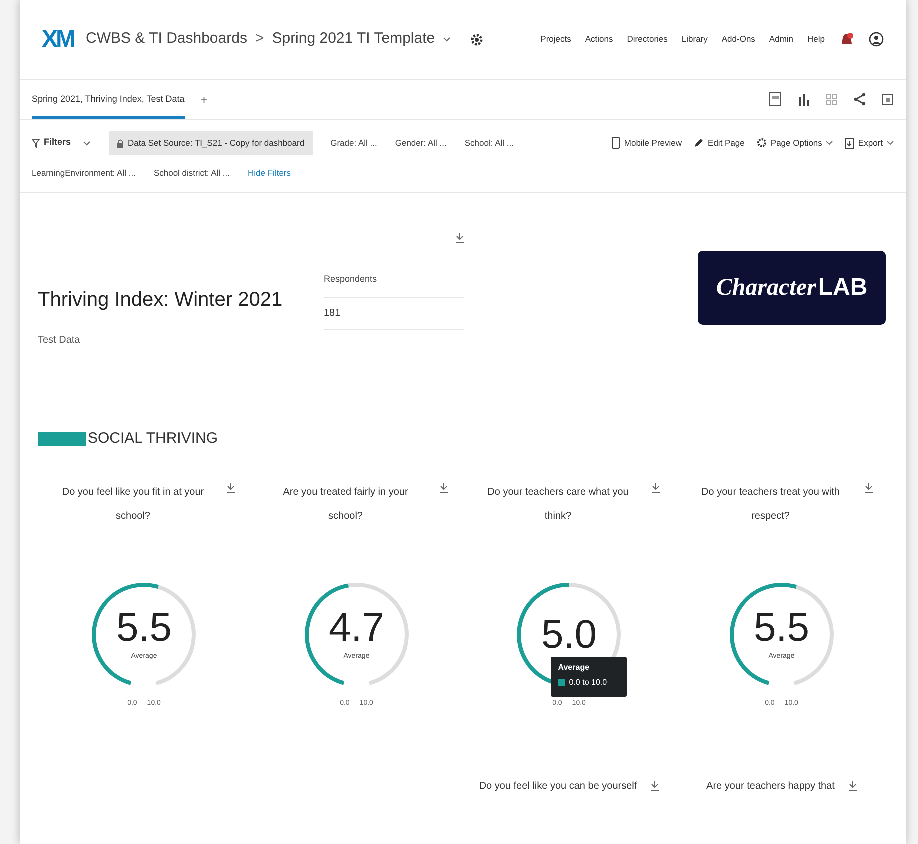 The width and height of the screenshot is (918, 844). Describe the element at coordinates (62, 439) in the screenshot. I see `section-color-bar` at that location.